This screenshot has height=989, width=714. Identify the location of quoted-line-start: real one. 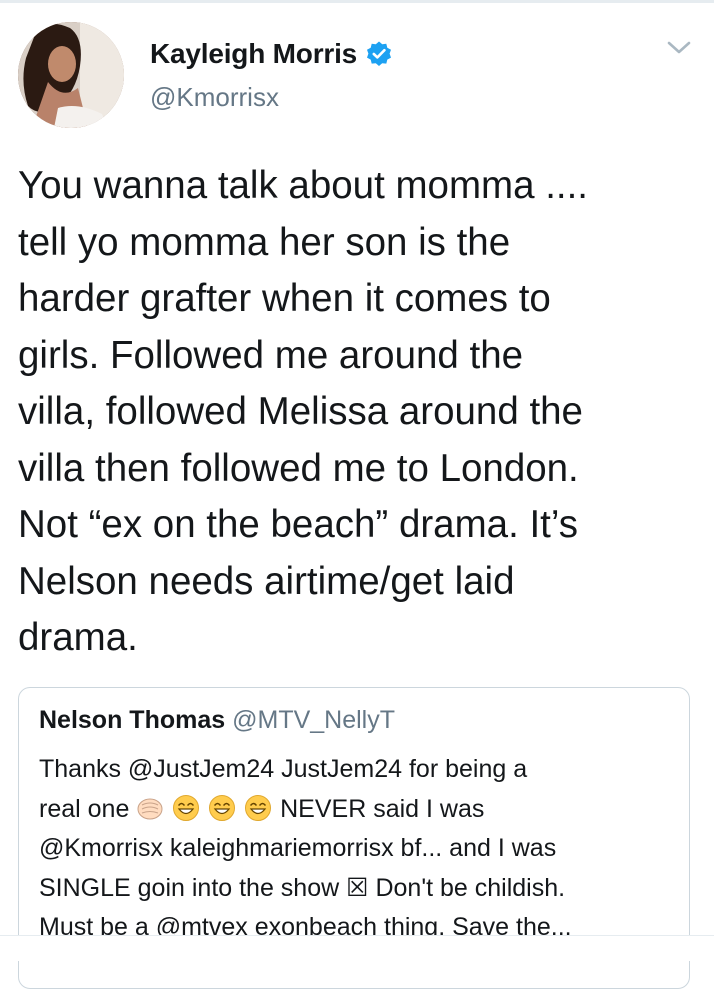
(84, 808).